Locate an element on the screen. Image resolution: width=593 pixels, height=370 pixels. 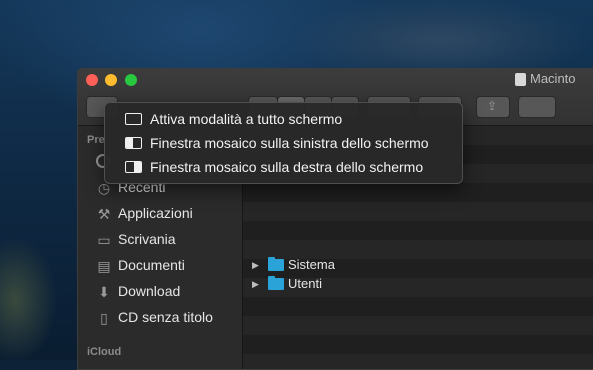
sidebar-item-cd-senza-titolo: ▯ CD senza titolo is located at coordinates (168, 318).